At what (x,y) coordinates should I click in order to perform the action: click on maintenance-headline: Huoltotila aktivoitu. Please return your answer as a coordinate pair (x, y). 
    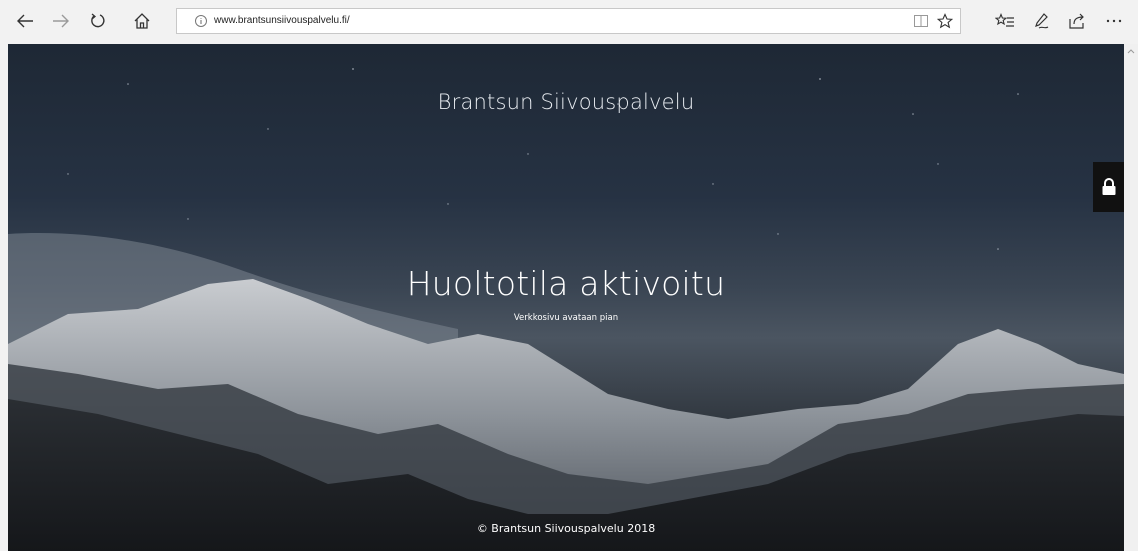
    Looking at the image, I should click on (566, 283).